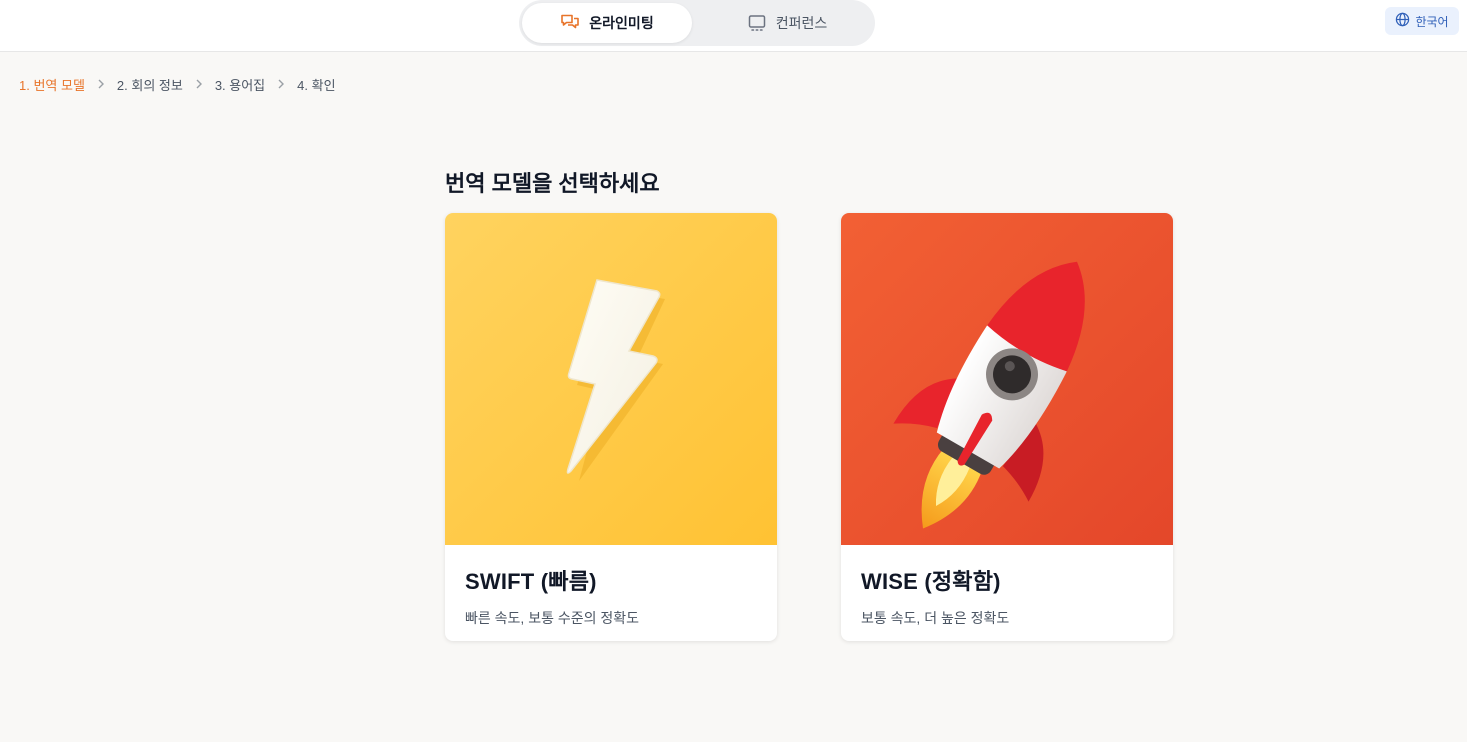 The height and width of the screenshot is (742, 1467). I want to click on tab-conference: 컨퍼런스, so click(787, 23).